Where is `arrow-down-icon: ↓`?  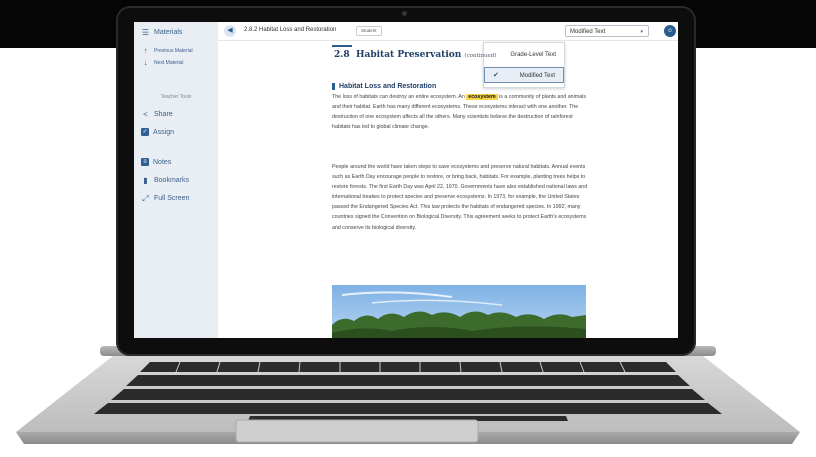 arrow-down-icon: ↓ is located at coordinates (145, 62).